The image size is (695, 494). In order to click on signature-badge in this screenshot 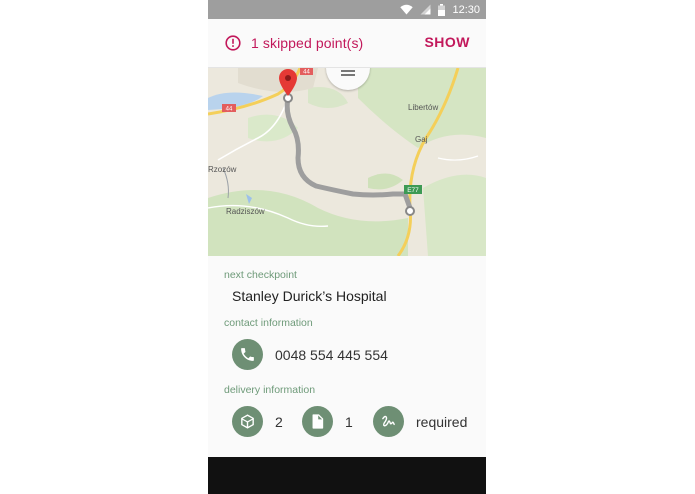, I will do `click(388, 421)`.